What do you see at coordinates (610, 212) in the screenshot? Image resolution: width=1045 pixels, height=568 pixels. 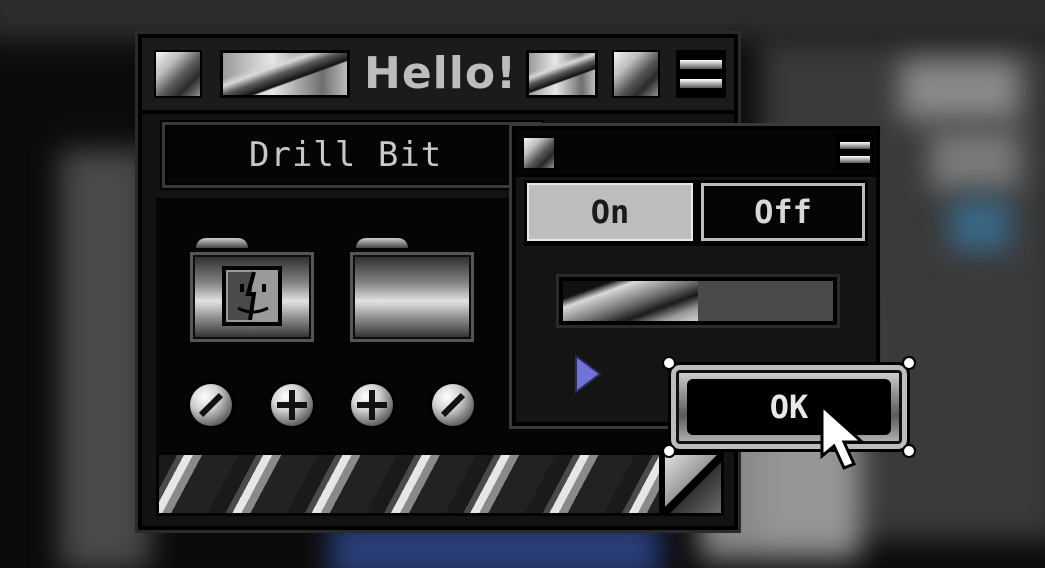 I see `toggle-on-button: On` at bounding box center [610, 212].